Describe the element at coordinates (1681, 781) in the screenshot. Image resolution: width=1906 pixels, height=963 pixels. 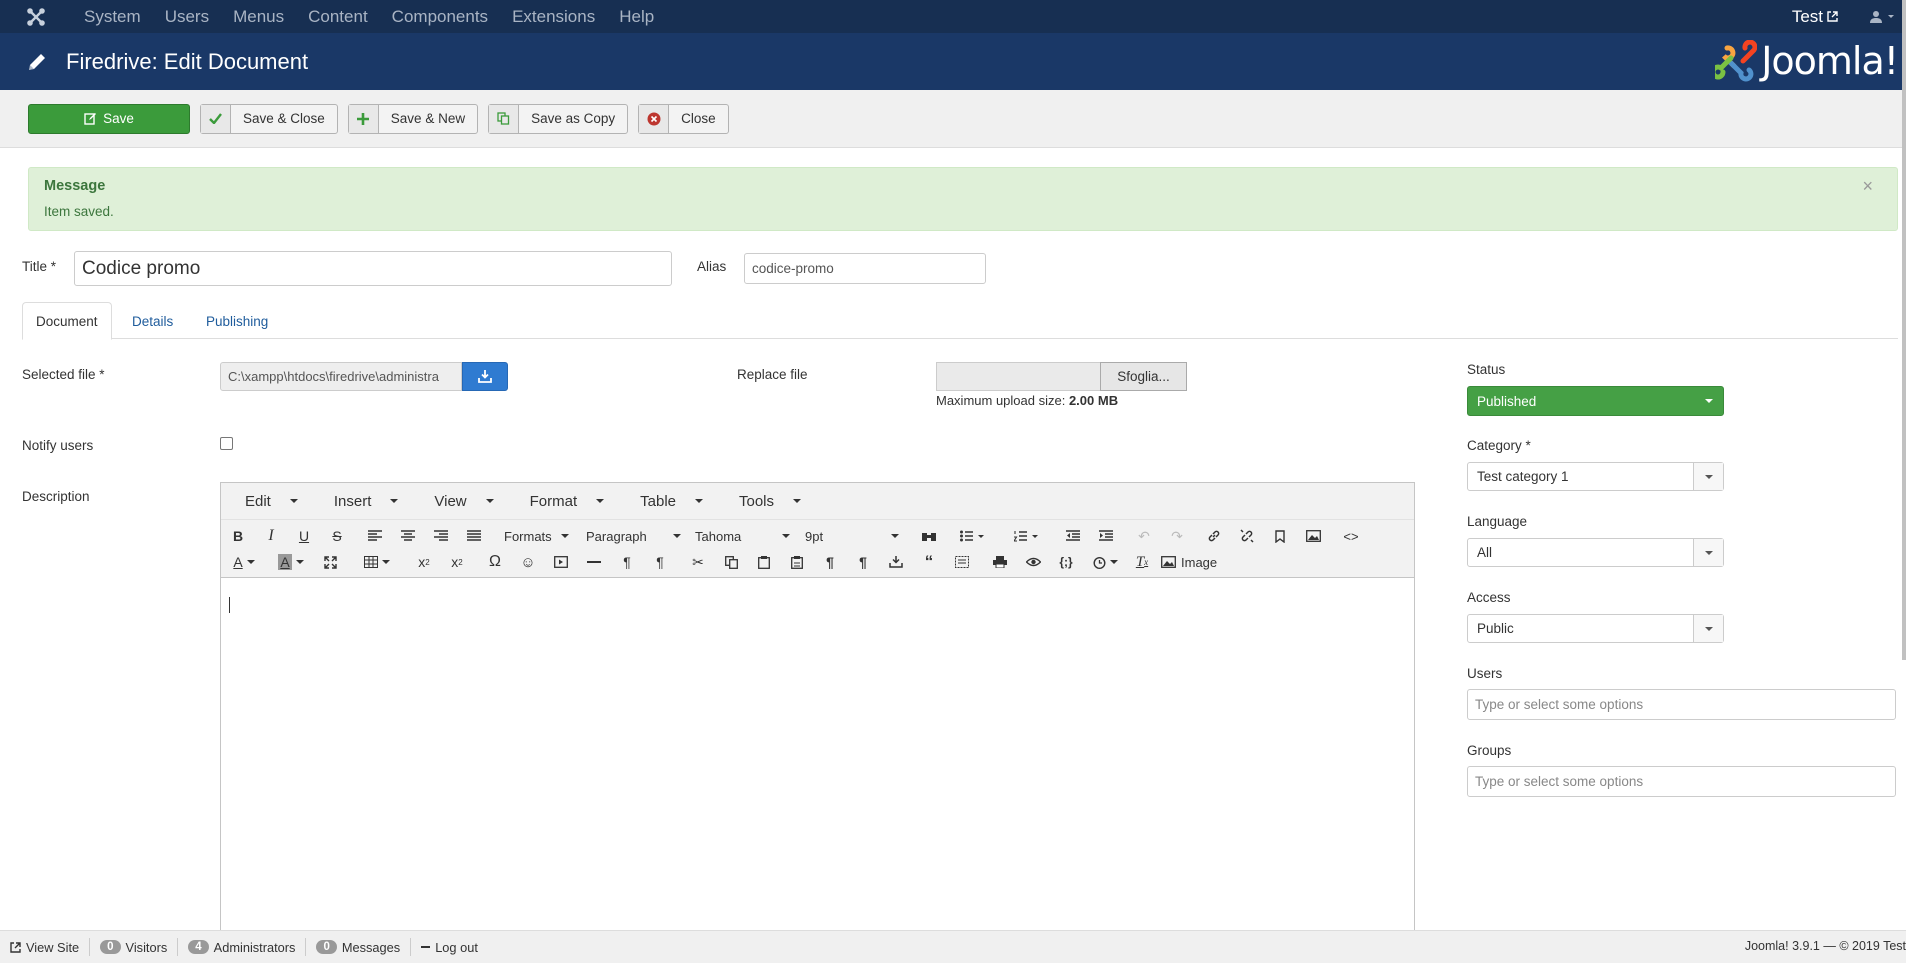
I see `groups-multiselect: Type or select some options` at that location.